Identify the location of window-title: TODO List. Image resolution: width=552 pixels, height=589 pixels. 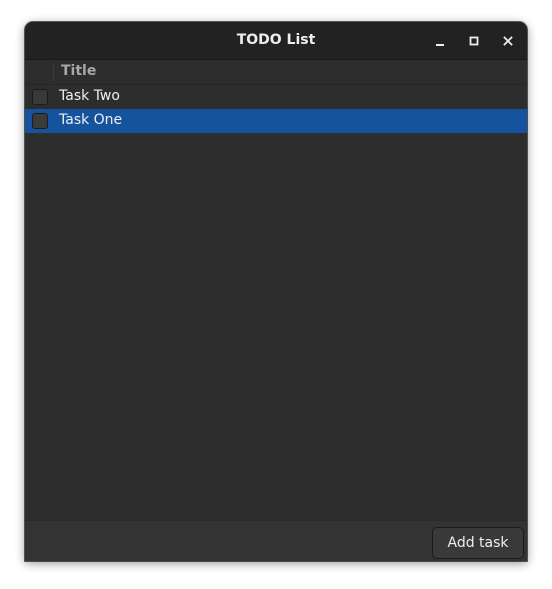
(276, 40).